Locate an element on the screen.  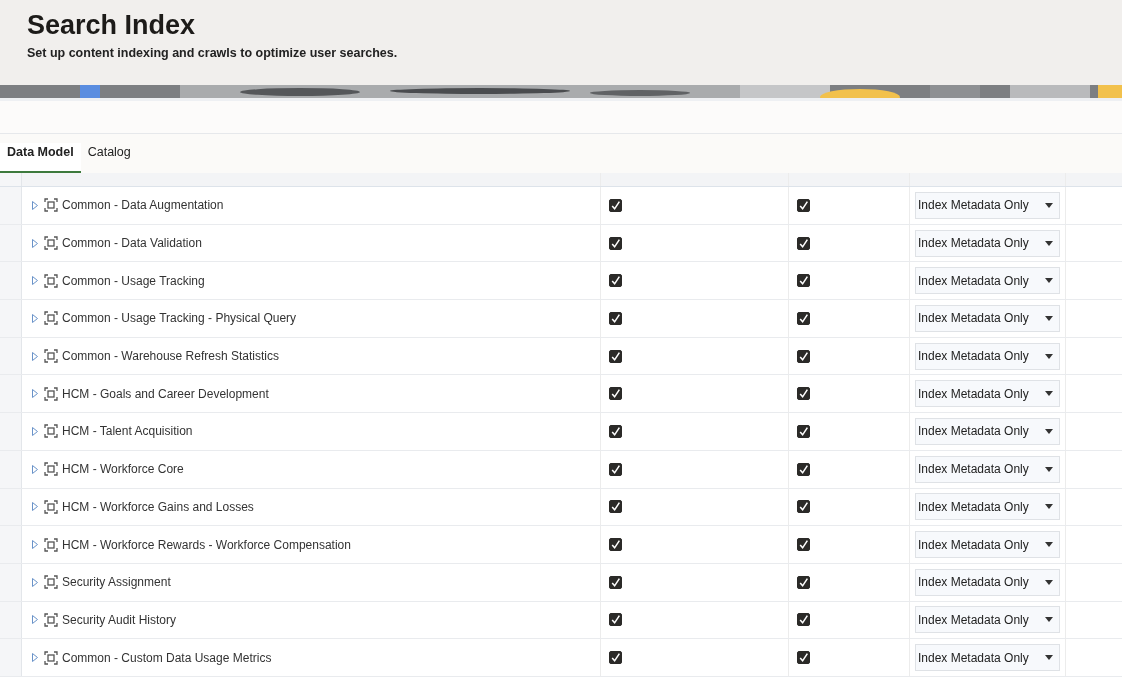
table-row: HCM - Workforce Core Index Metadata Only is located at coordinates (561, 469).